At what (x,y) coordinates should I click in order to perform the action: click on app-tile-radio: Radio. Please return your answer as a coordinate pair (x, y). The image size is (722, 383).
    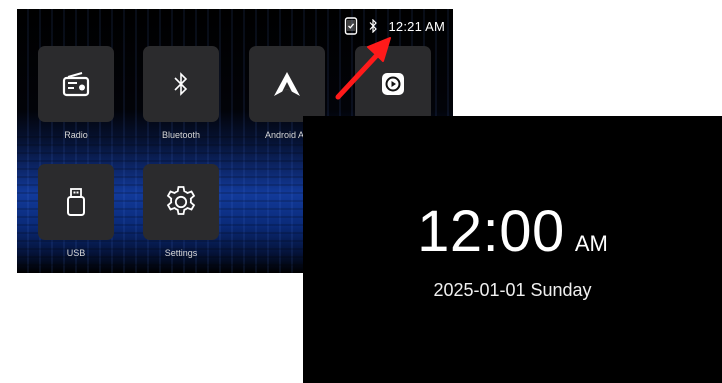
    Looking at the image, I should click on (76, 93).